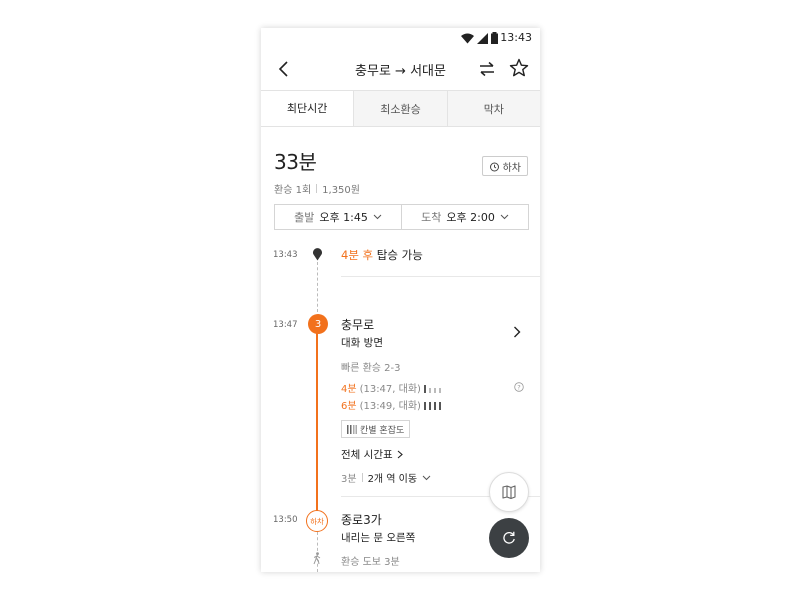 Image resolution: width=800 pixels, height=600 pixels. I want to click on refresh-button, so click(509, 538).